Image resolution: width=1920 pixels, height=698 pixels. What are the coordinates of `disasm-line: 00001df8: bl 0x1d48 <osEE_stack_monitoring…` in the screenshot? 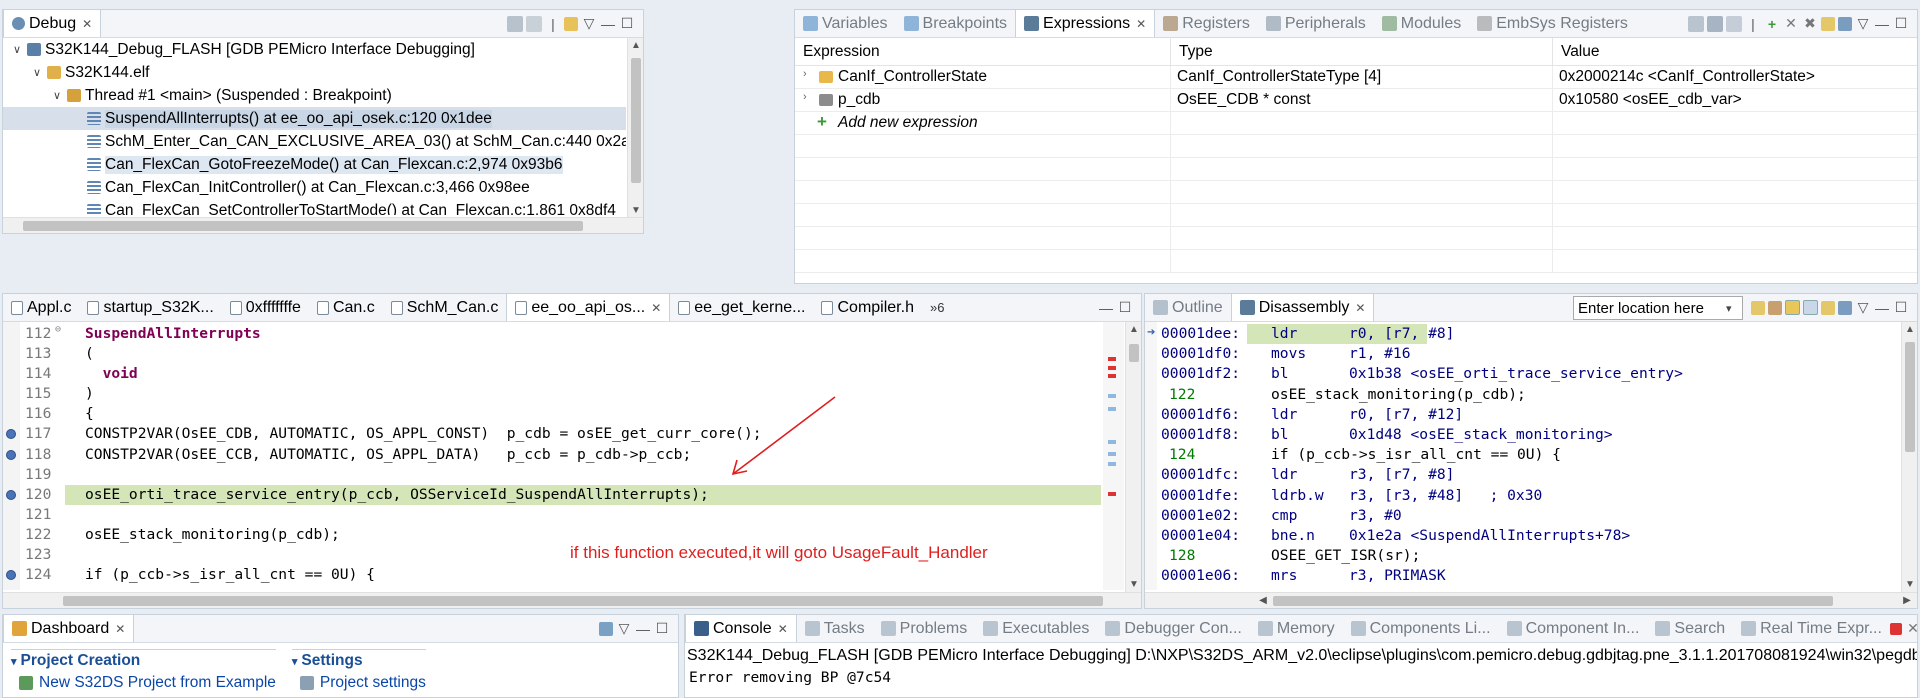 It's located at (1527, 435).